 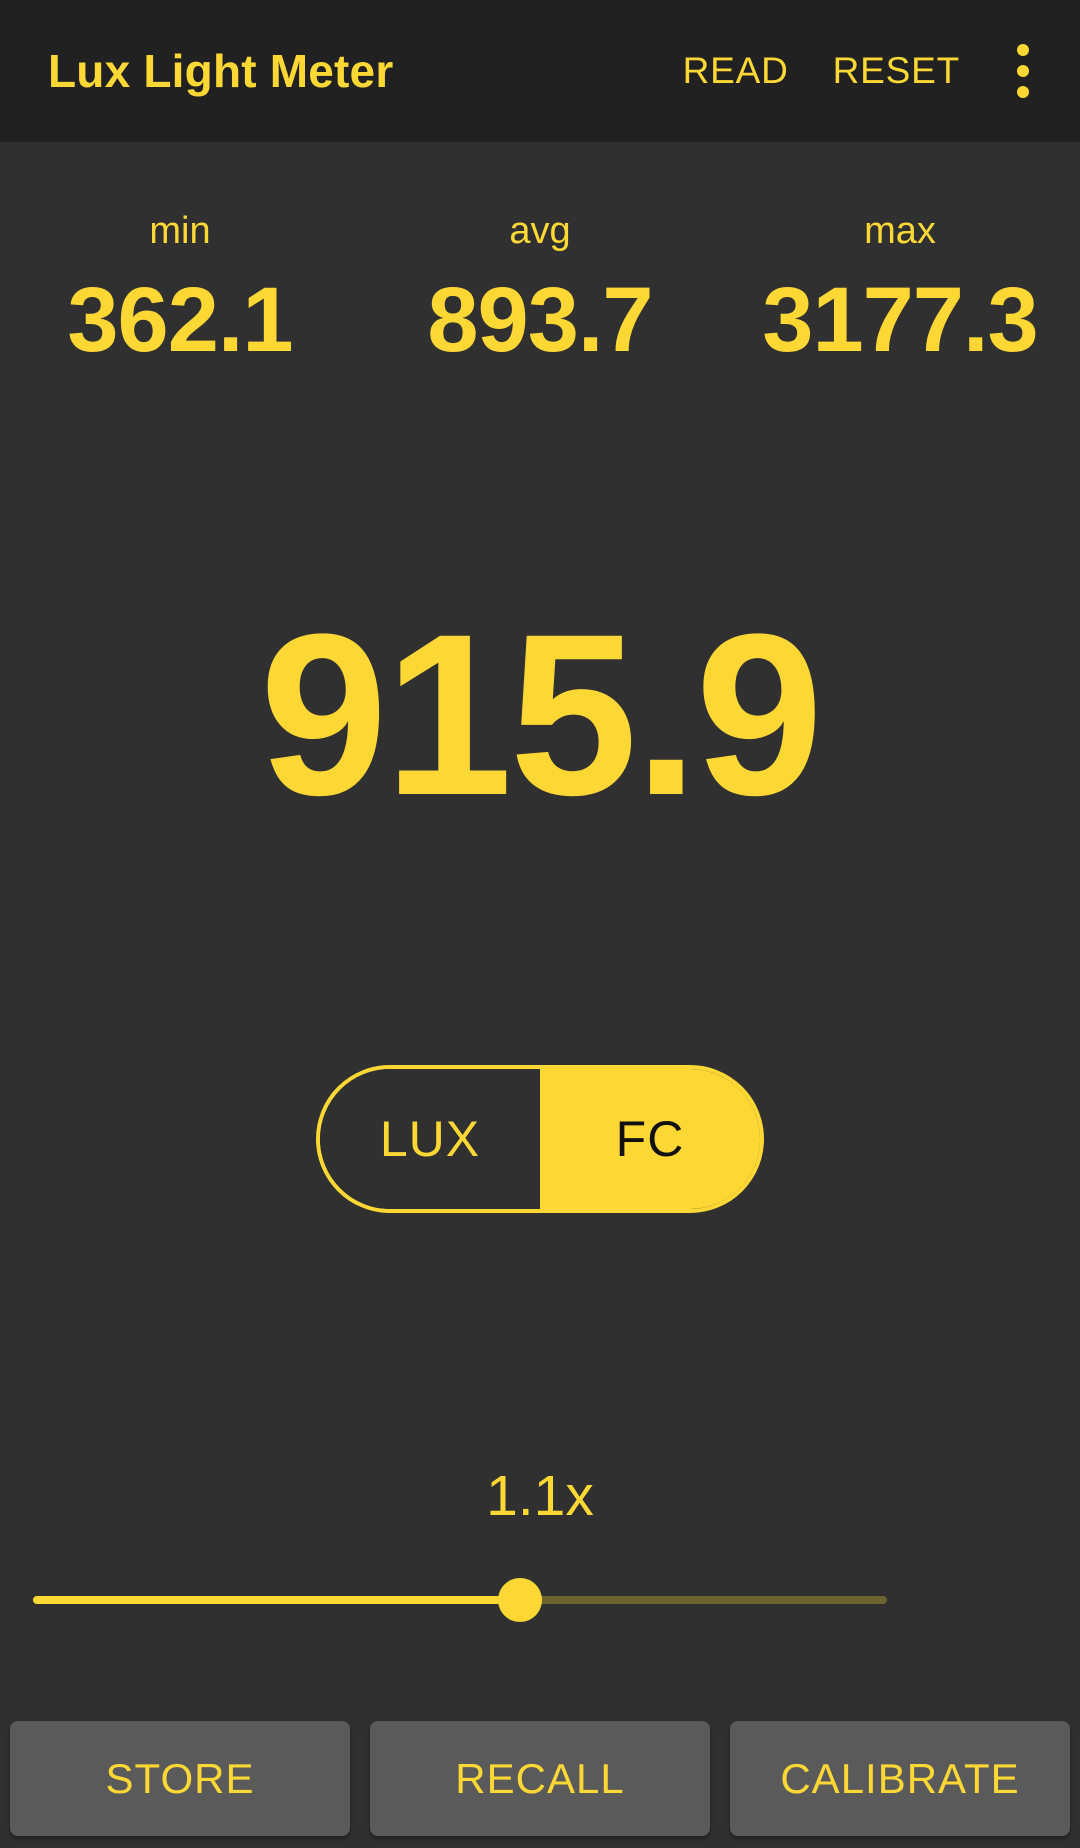 I want to click on stat-avg-label: avg, so click(x=540, y=231).